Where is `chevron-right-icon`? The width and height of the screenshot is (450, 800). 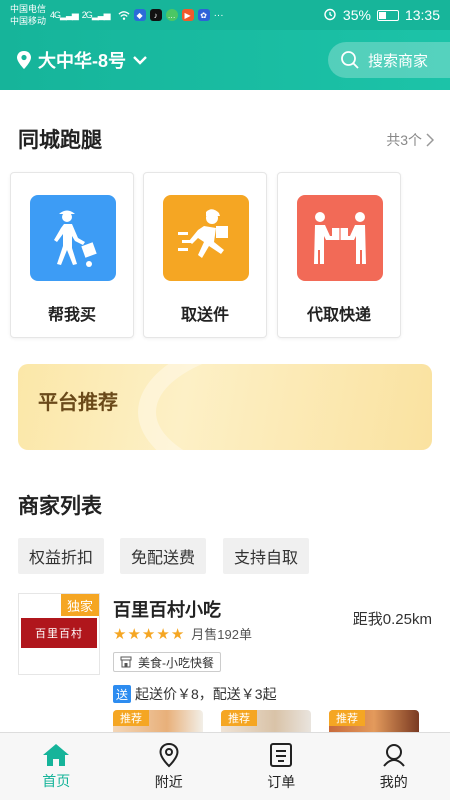
chevron-right-icon is located at coordinates (430, 140).